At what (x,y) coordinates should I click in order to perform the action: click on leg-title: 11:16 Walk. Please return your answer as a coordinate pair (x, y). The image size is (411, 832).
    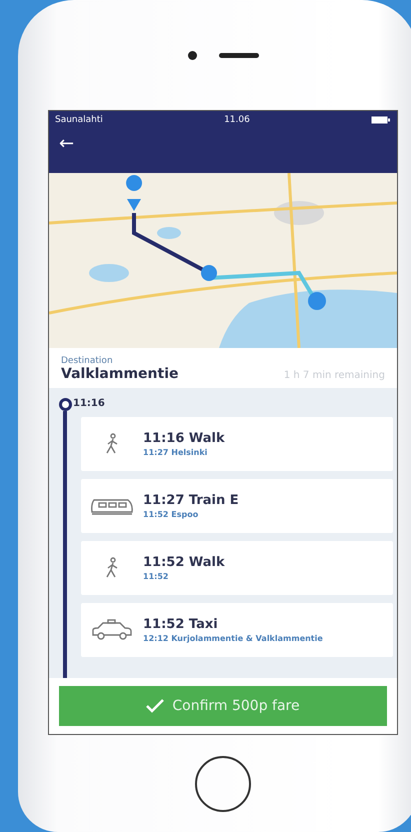
    Looking at the image, I should click on (184, 438).